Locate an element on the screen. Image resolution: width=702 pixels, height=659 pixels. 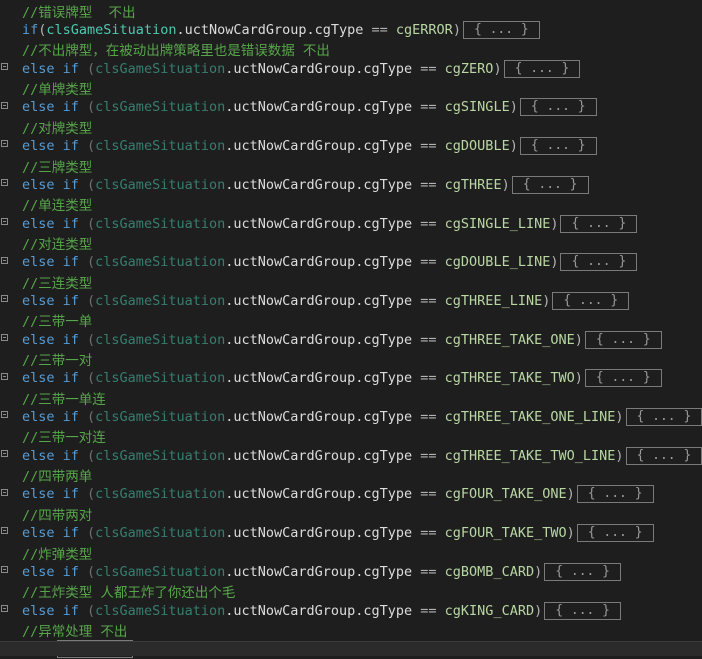
code-enum-value: cgZERO is located at coordinates (469, 69).